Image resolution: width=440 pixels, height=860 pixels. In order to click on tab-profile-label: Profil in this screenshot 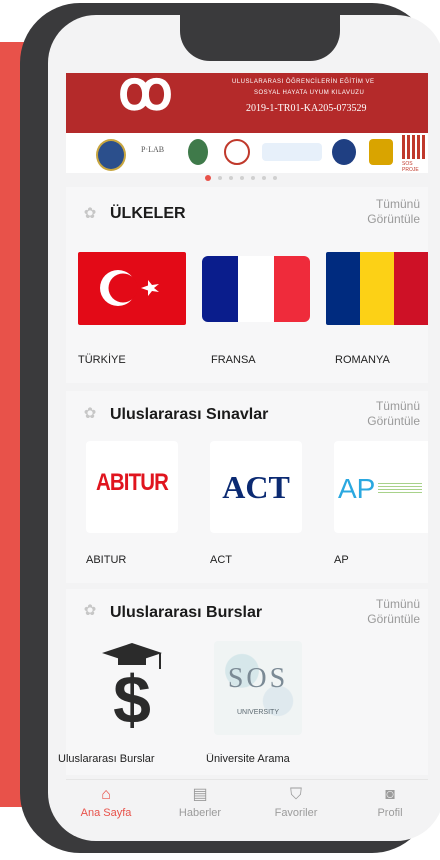, I will do `click(390, 813)`.